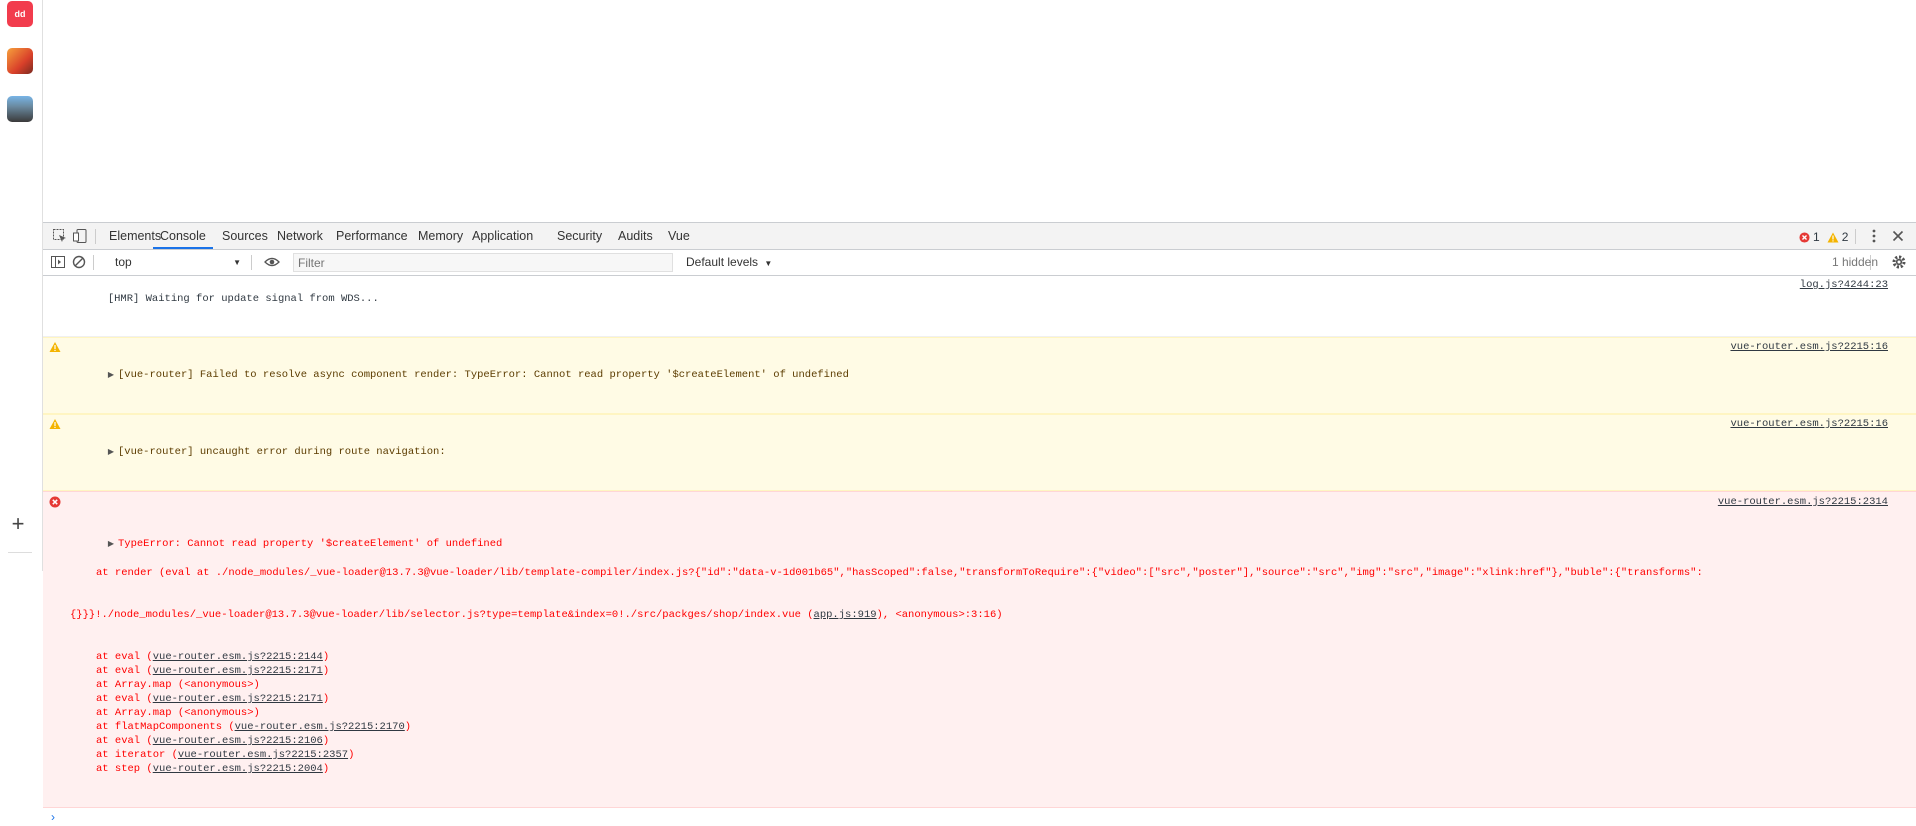  What do you see at coordinates (979, 817) in the screenshot?
I see `console-prompt: ›` at bounding box center [979, 817].